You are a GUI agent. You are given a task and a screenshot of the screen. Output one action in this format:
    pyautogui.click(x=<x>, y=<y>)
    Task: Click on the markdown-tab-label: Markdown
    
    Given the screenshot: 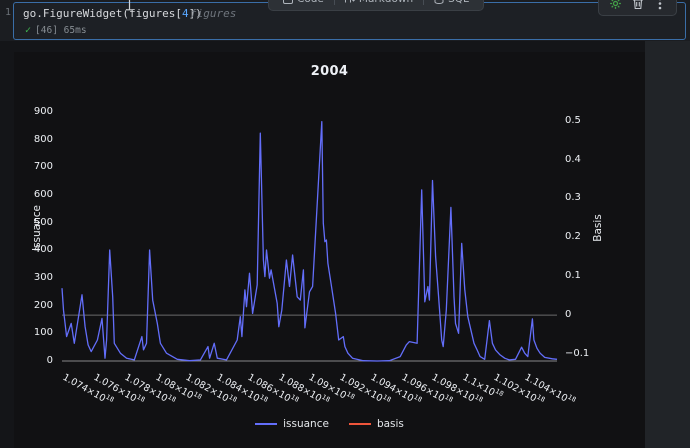 What is the action you would take?
    pyautogui.click(x=386, y=2)
    